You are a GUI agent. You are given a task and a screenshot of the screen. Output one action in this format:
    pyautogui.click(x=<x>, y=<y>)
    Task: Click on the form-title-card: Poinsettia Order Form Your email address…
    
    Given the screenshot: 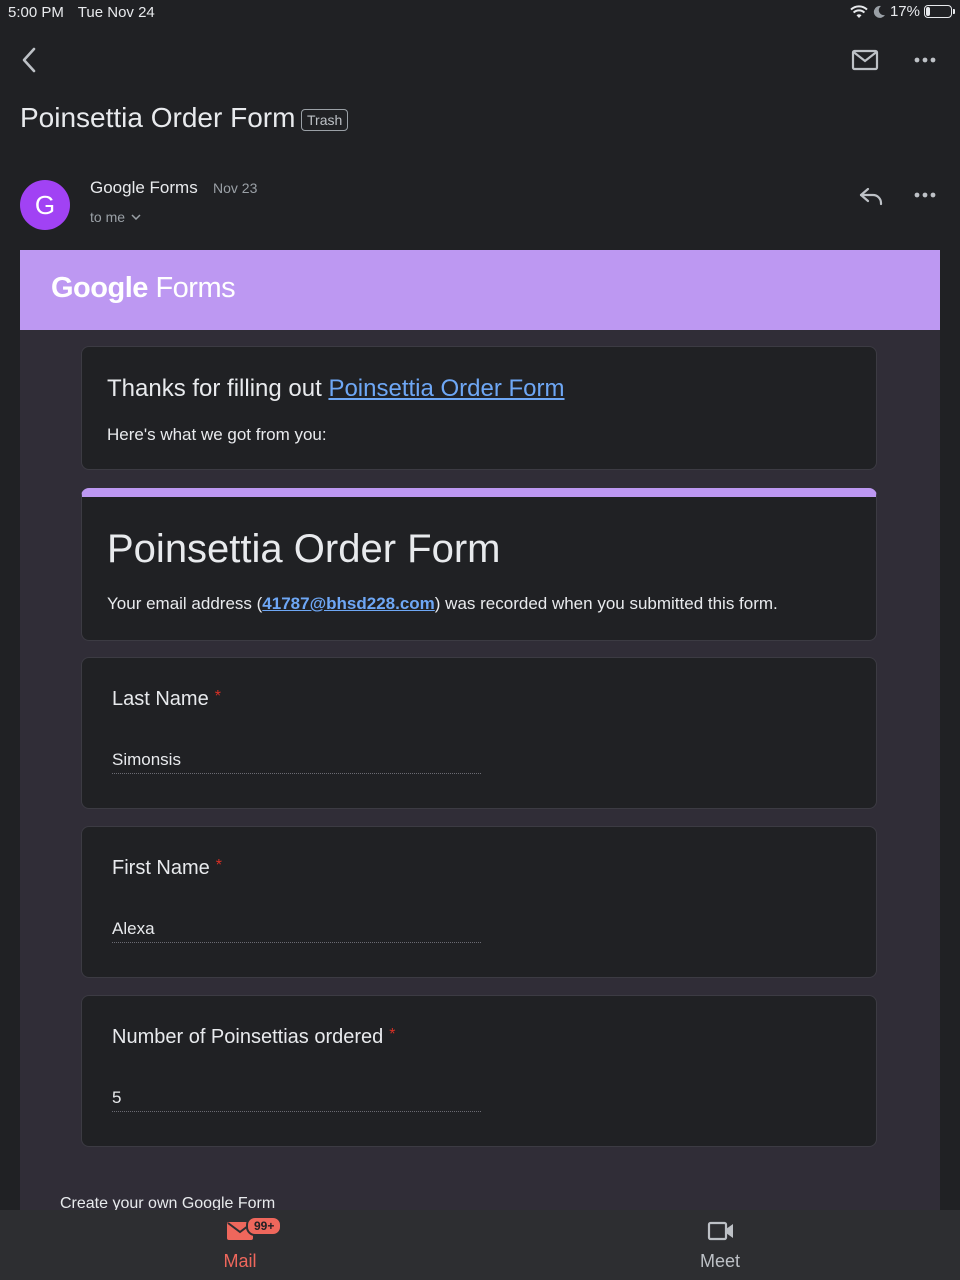 What is the action you would take?
    pyautogui.click(x=479, y=564)
    